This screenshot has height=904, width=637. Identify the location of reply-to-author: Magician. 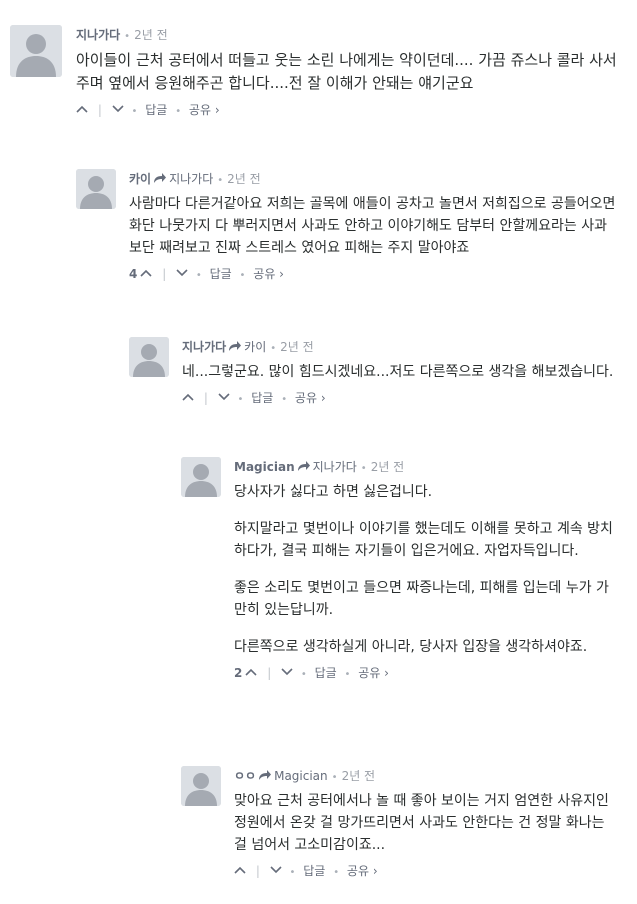
(301, 776).